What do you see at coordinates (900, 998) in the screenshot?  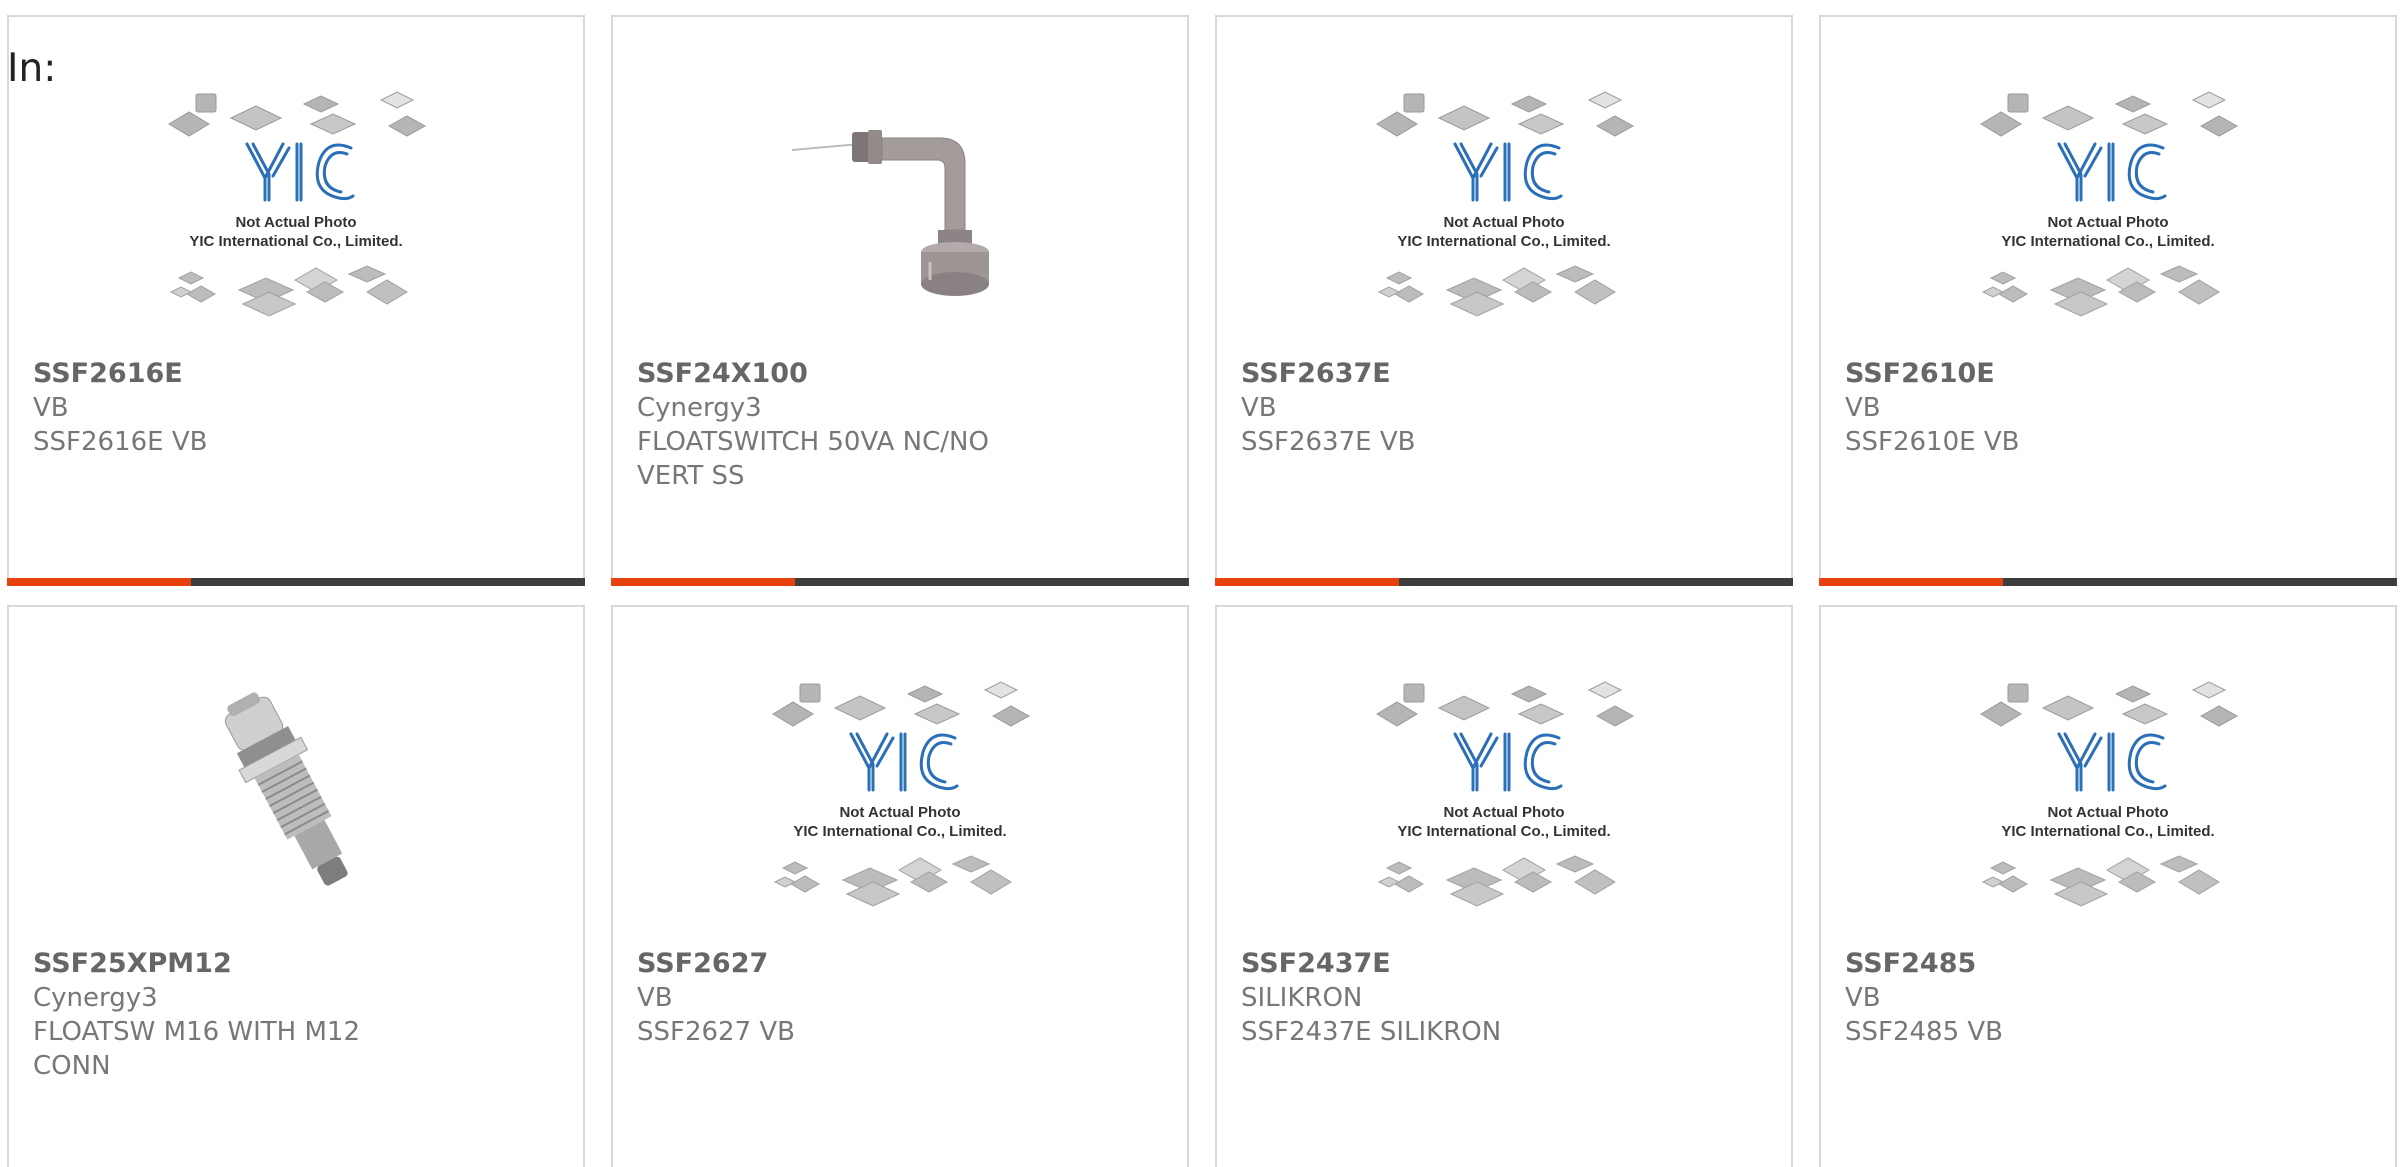 I see `product-info: SSF2627 VB SSF2627 VB` at bounding box center [900, 998].